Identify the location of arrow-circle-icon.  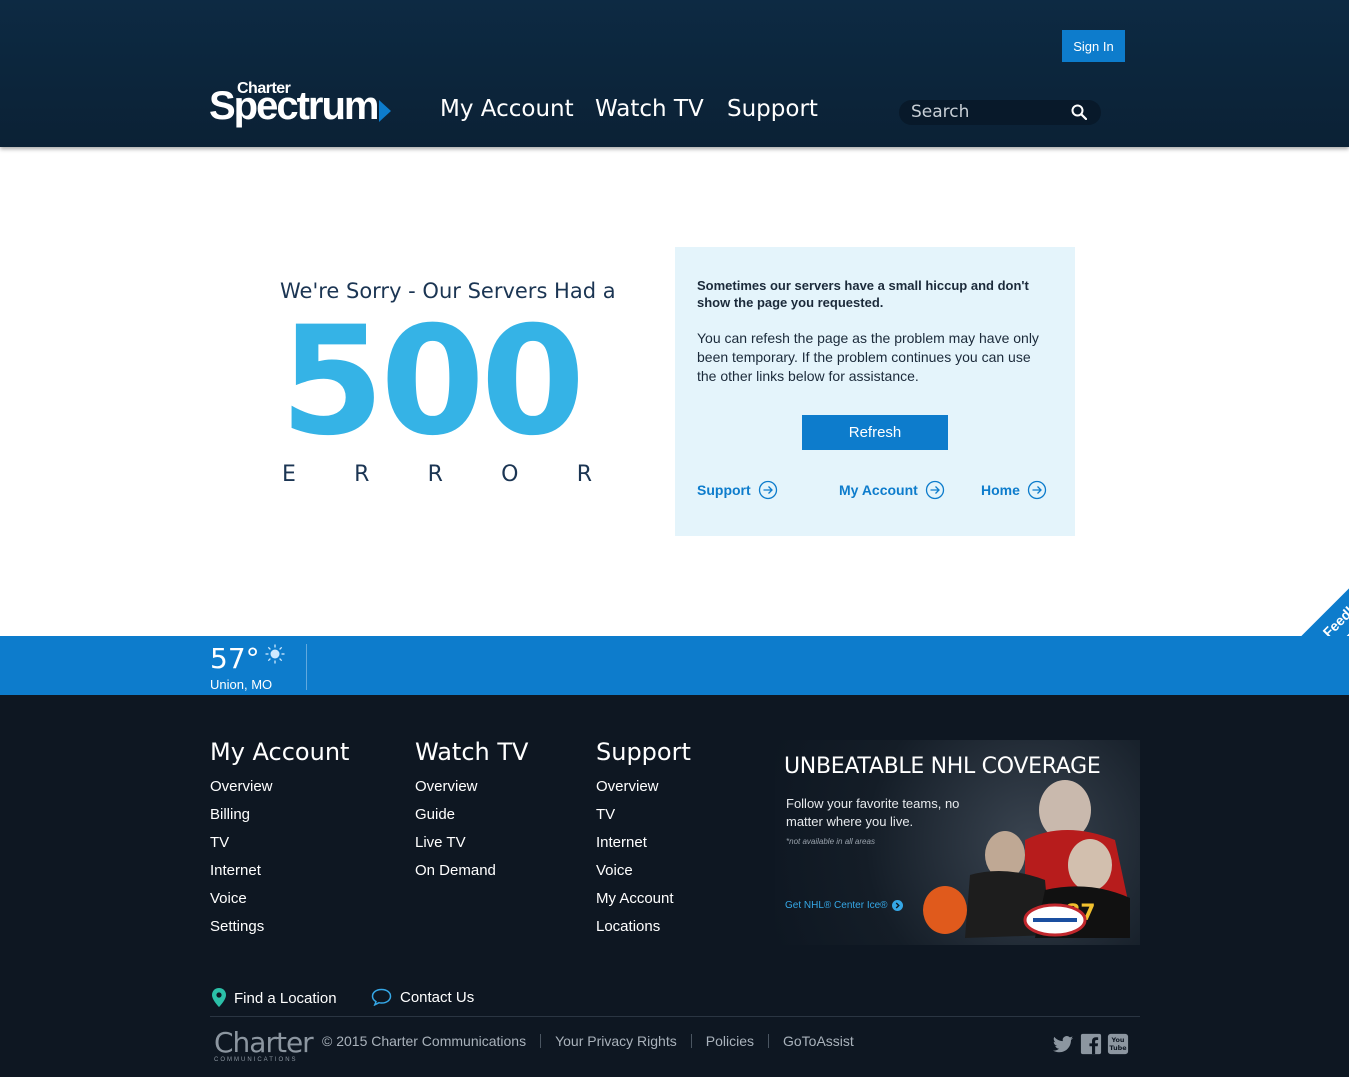
(897, 905).